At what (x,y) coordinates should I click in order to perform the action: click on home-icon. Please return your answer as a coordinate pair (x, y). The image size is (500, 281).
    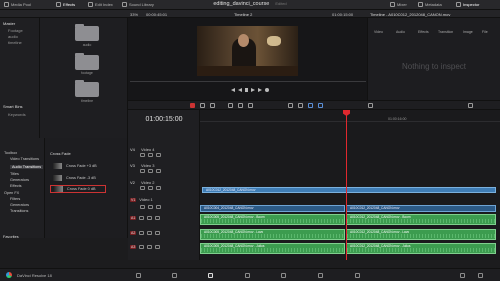
    Looking at the image, I should click on (462, 275).